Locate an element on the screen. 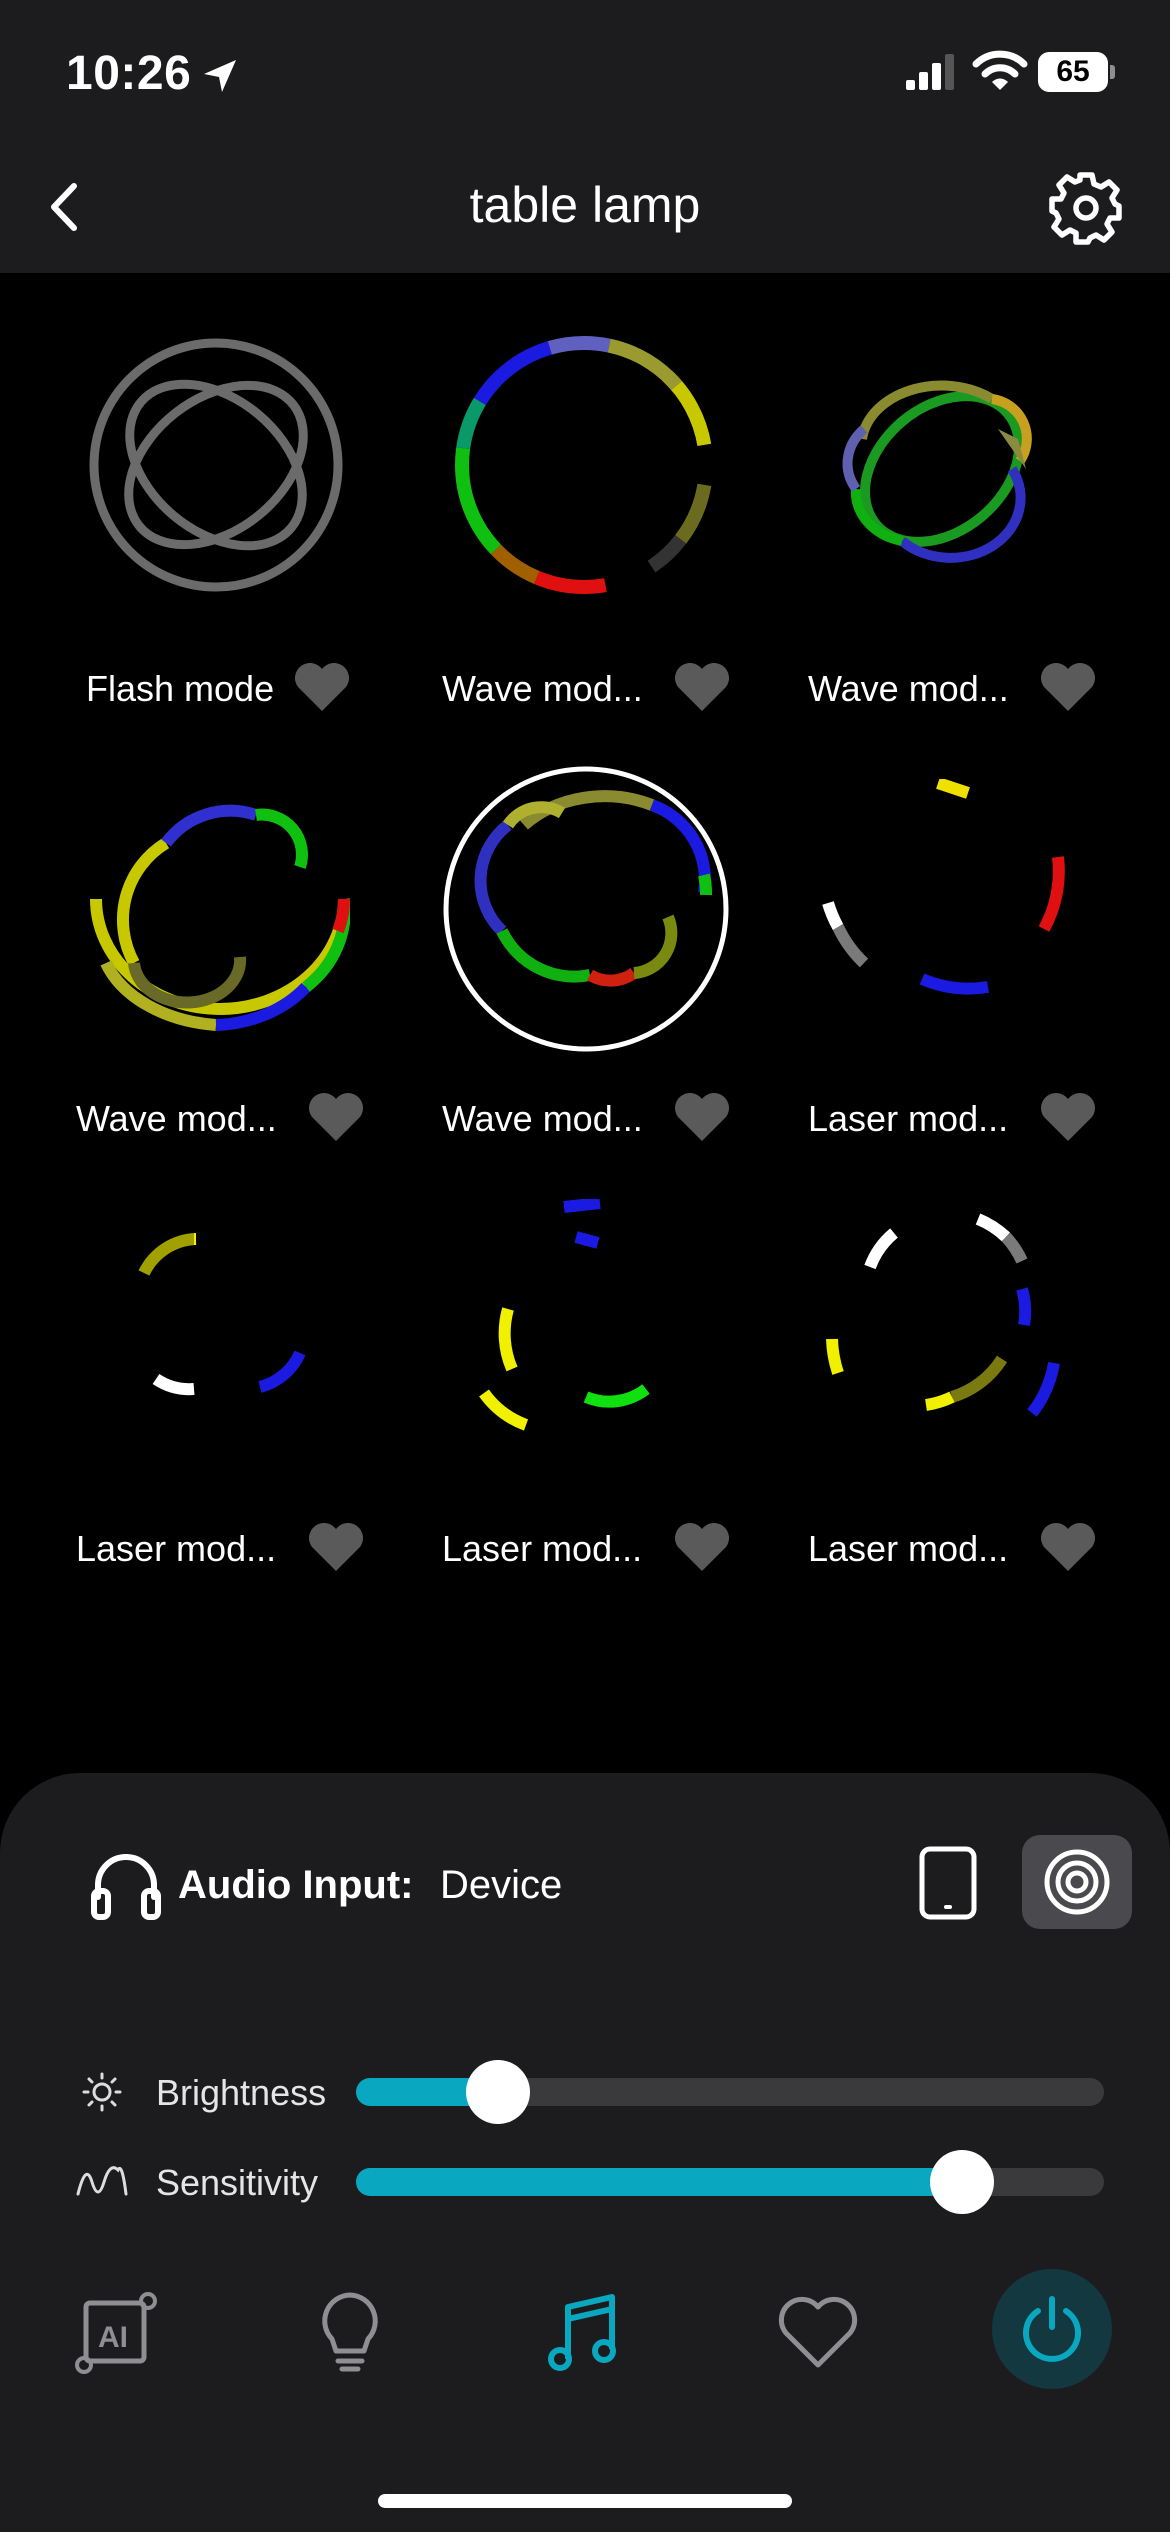 Image resolution: width=1170 pixels, height=2532 pixels. svg-text: AI is located at coordinates (113, 2337).